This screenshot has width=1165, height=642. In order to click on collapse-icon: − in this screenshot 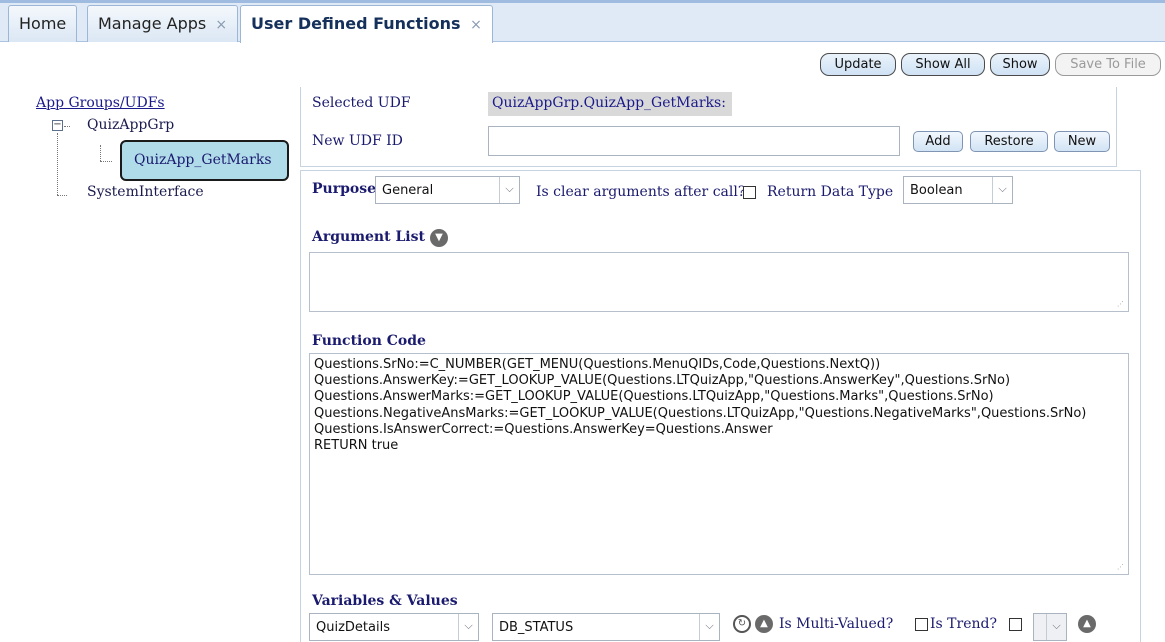, I will do `click(57, 125)`.